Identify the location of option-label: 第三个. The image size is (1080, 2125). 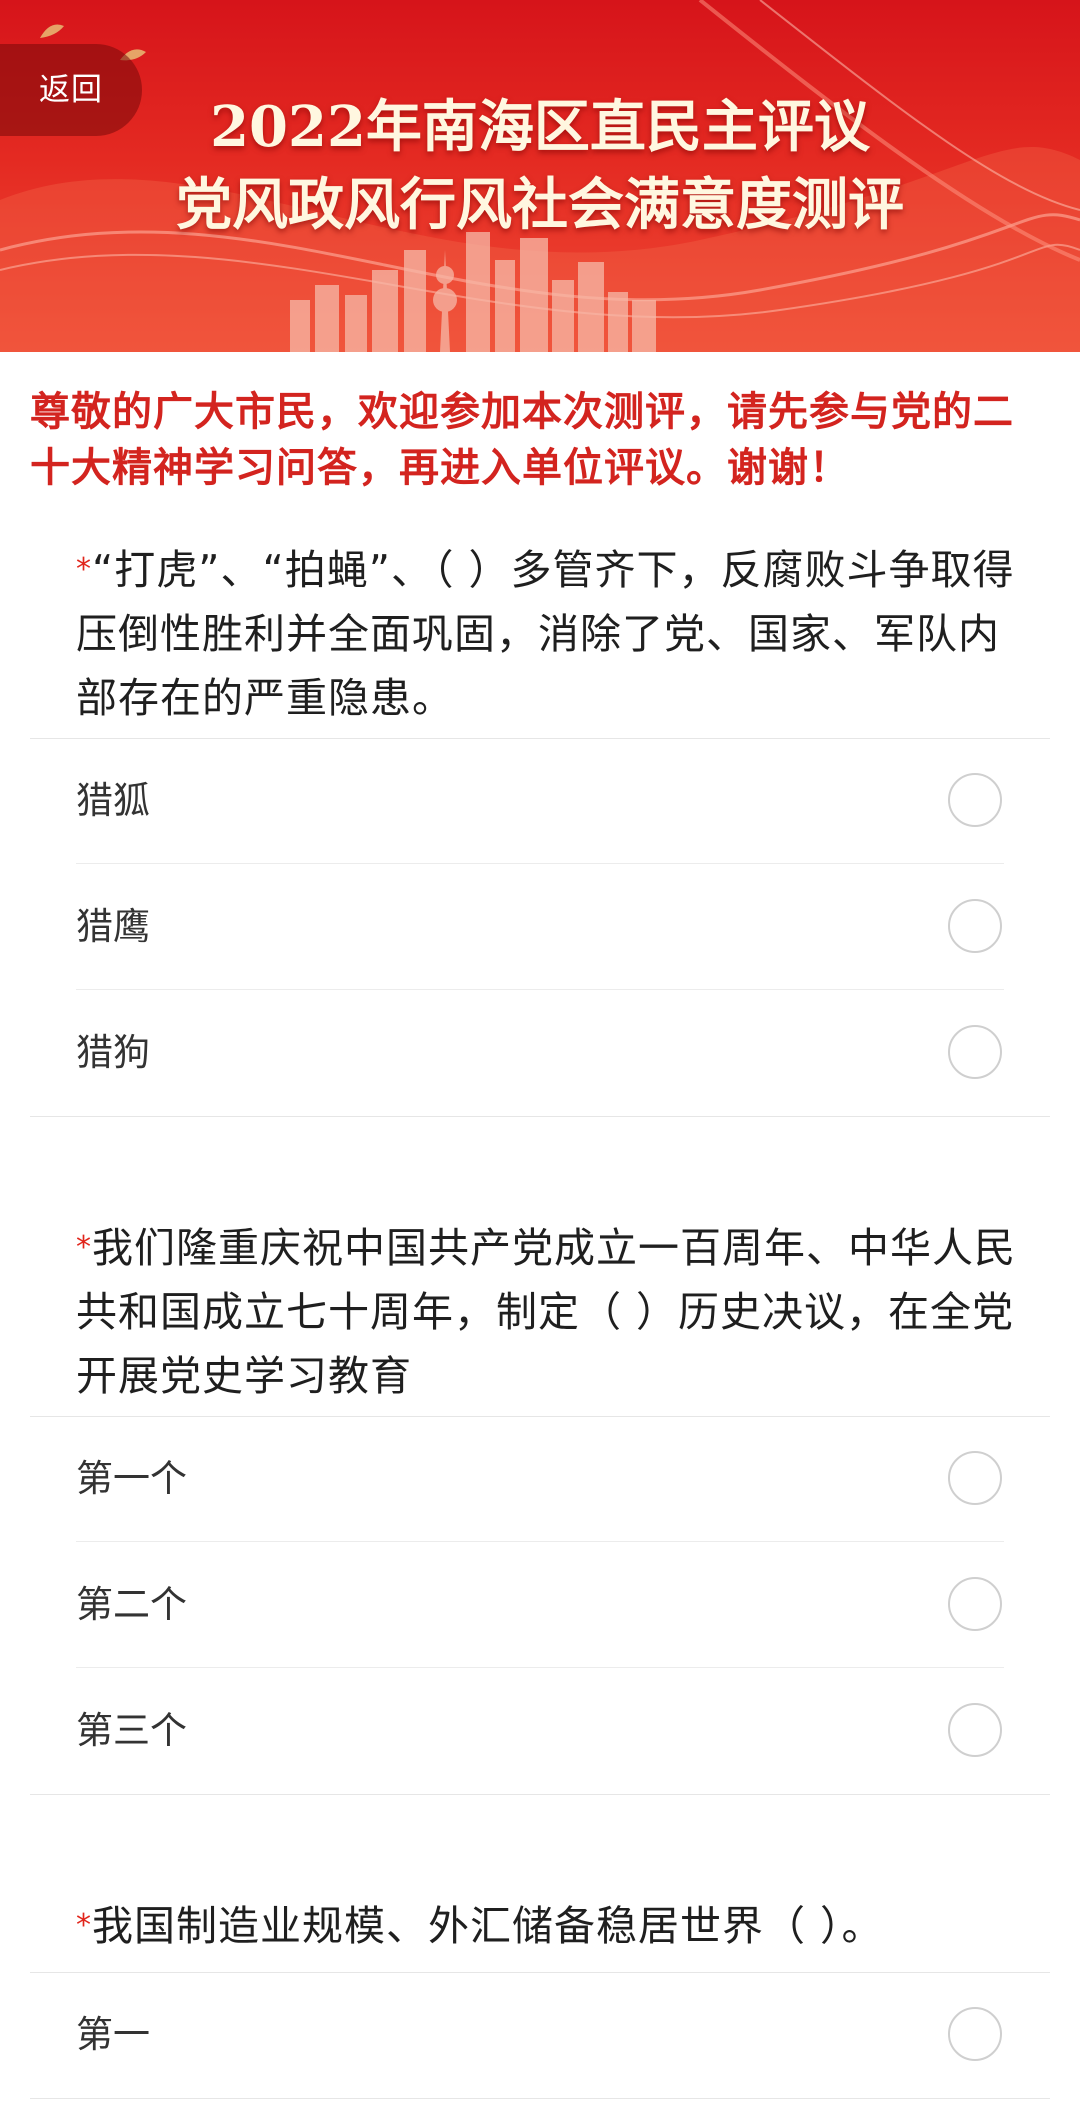
(131, 1730).